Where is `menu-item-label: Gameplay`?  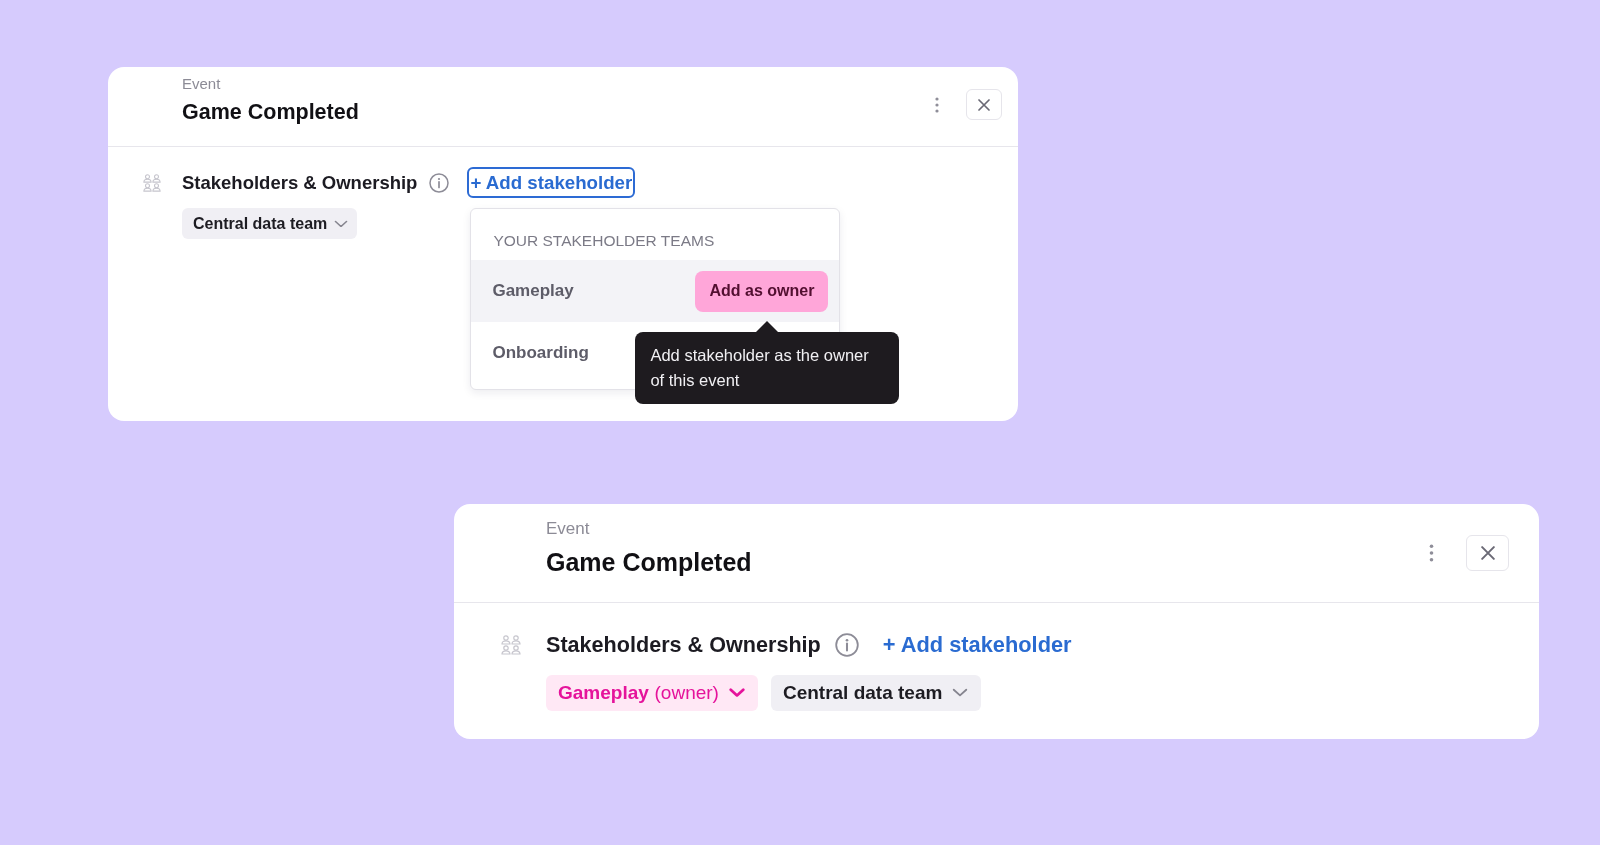 menu-item-label: Gameplay is located at coordinates (533, 291).